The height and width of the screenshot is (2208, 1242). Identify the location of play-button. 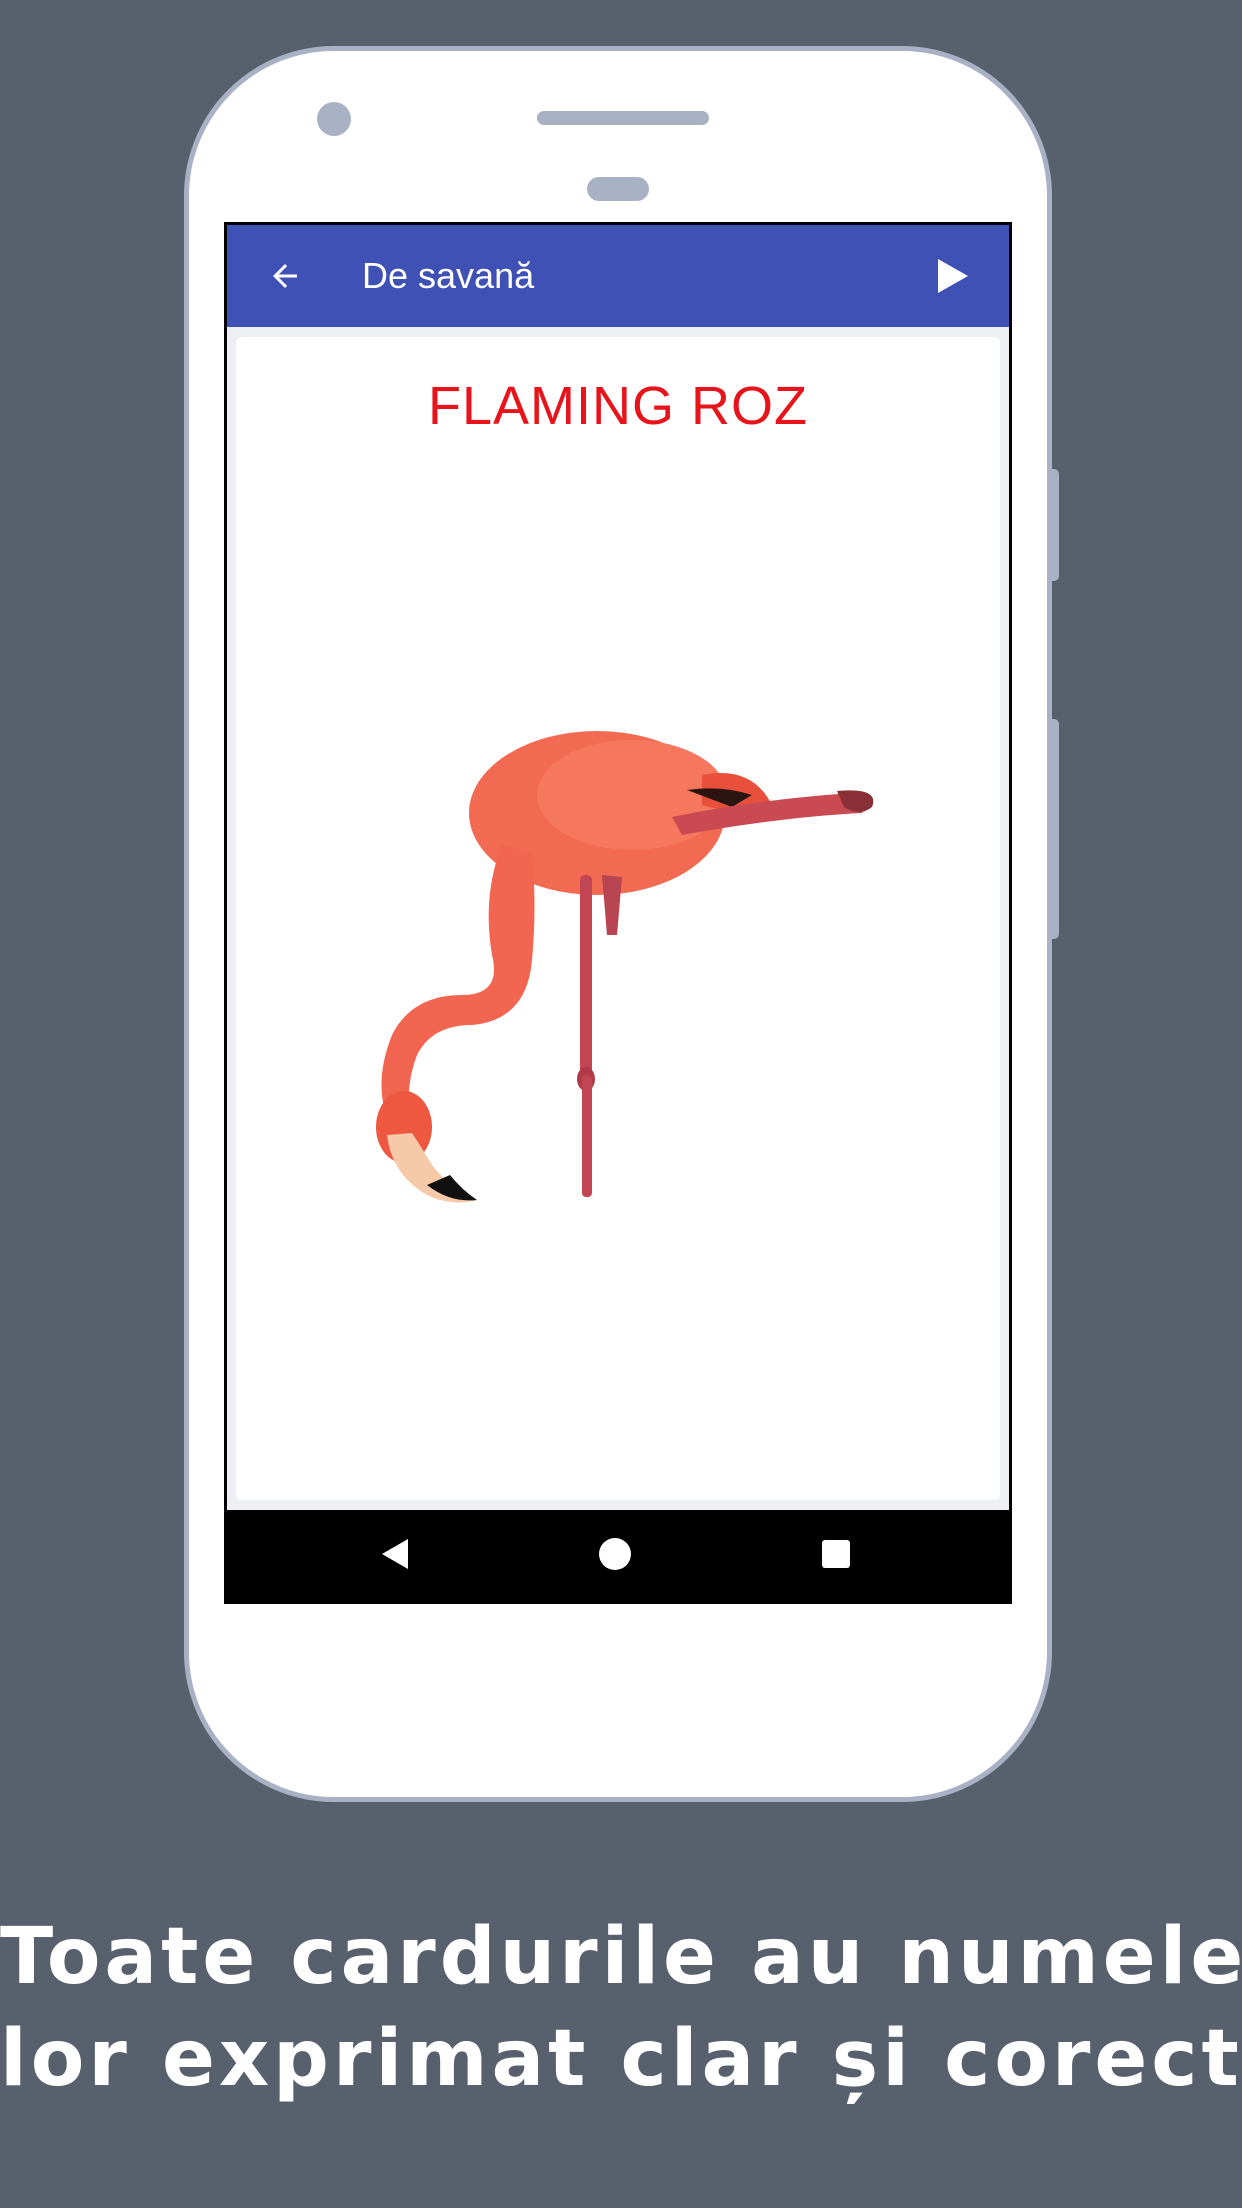
(953, 276).